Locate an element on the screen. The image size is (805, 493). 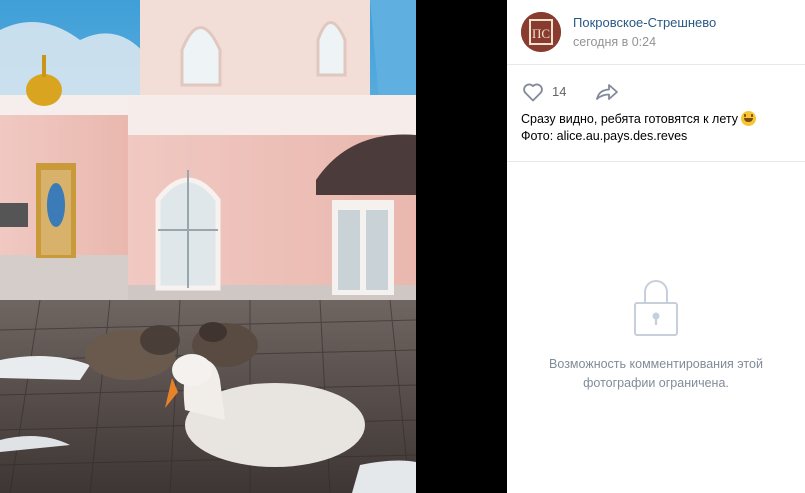
author-avatar: ПС is located at coordinates (541, 32).